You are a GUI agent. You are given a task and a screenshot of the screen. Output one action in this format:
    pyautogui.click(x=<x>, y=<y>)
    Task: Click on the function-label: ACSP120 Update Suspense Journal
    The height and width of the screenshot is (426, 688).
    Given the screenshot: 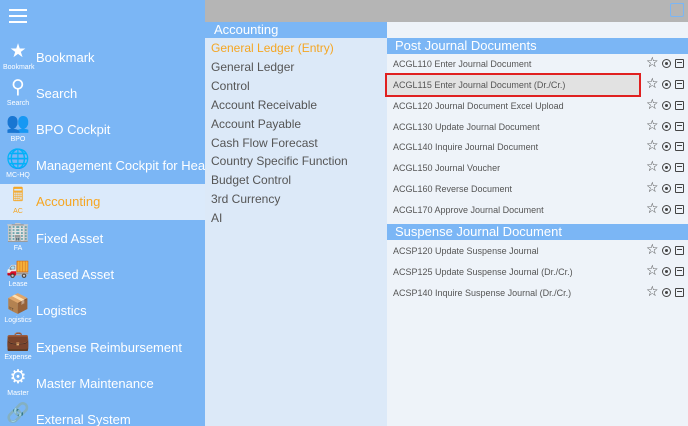 What is the action you would take?
    pyautogui.click(x=466, y=251)
    